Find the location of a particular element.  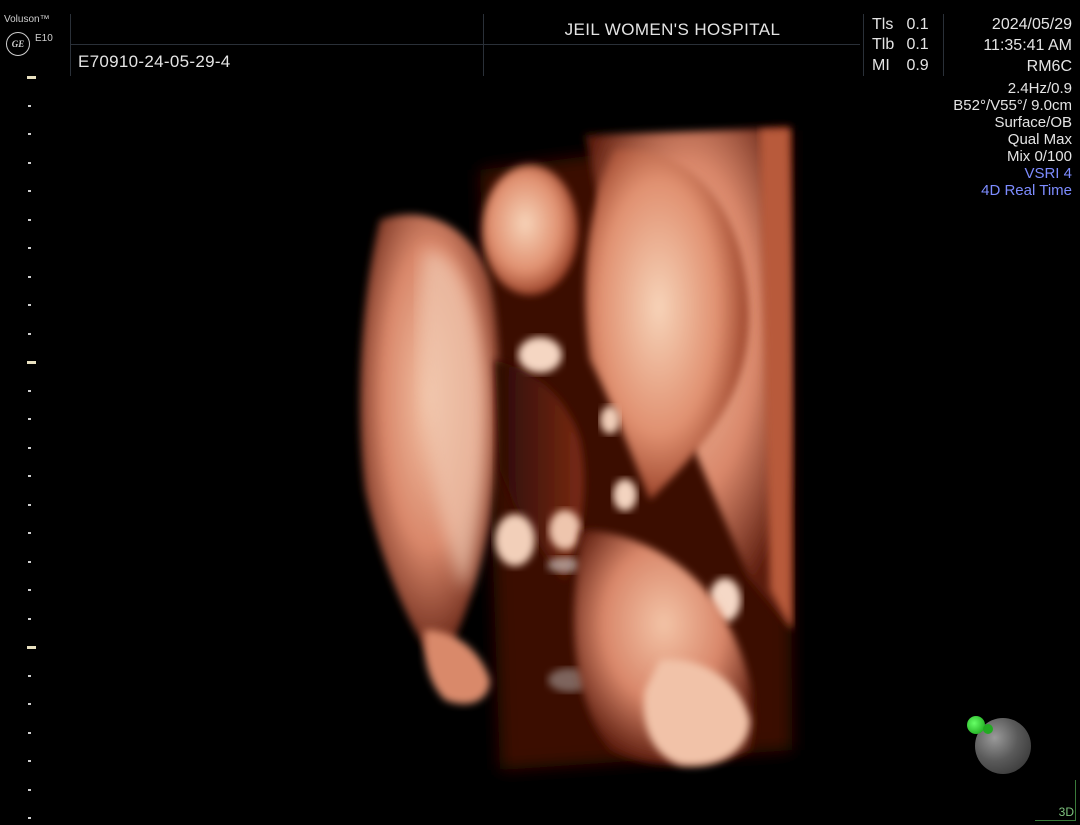

exam-time: 11:35:41 AM is located at coordinates (1027, 45).